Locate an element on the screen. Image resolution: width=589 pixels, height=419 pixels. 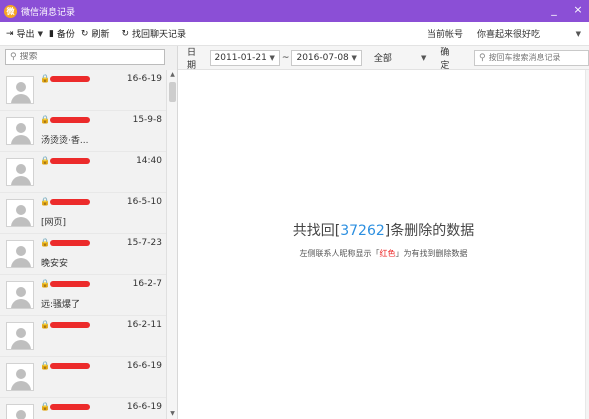
search-icon: ⚲ is located at coordinates (13, 57).